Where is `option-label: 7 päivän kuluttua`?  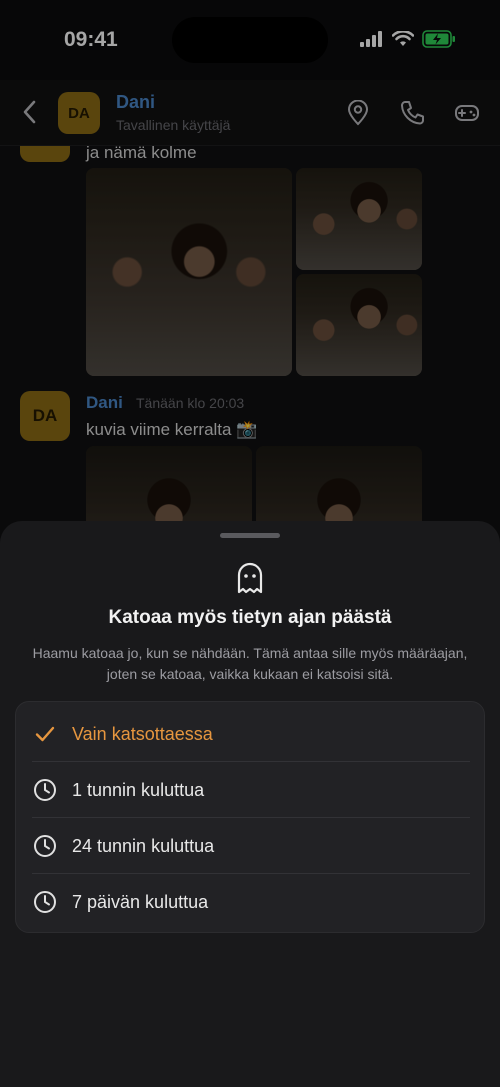 option-label: 7 päivän kuluttua is located at coordinates (140, 901).